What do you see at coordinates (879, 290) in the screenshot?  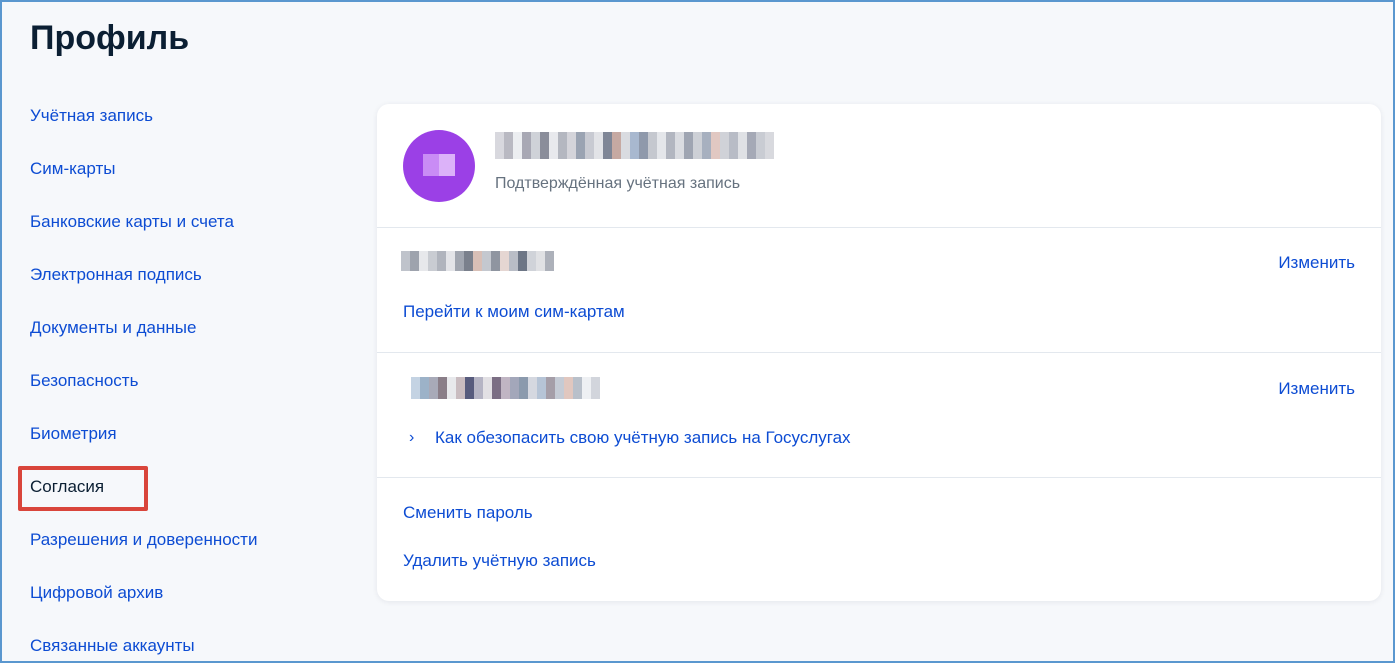 I see `phone-section: Изменить Перейти к моим сим-картам` at bounding box center [879, 290].